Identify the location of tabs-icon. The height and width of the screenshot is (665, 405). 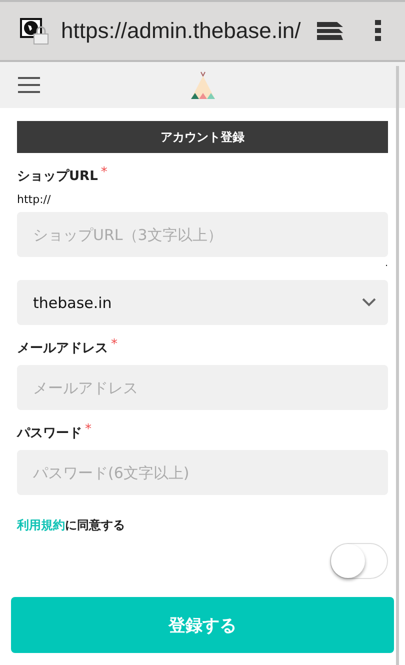
(331, 31).